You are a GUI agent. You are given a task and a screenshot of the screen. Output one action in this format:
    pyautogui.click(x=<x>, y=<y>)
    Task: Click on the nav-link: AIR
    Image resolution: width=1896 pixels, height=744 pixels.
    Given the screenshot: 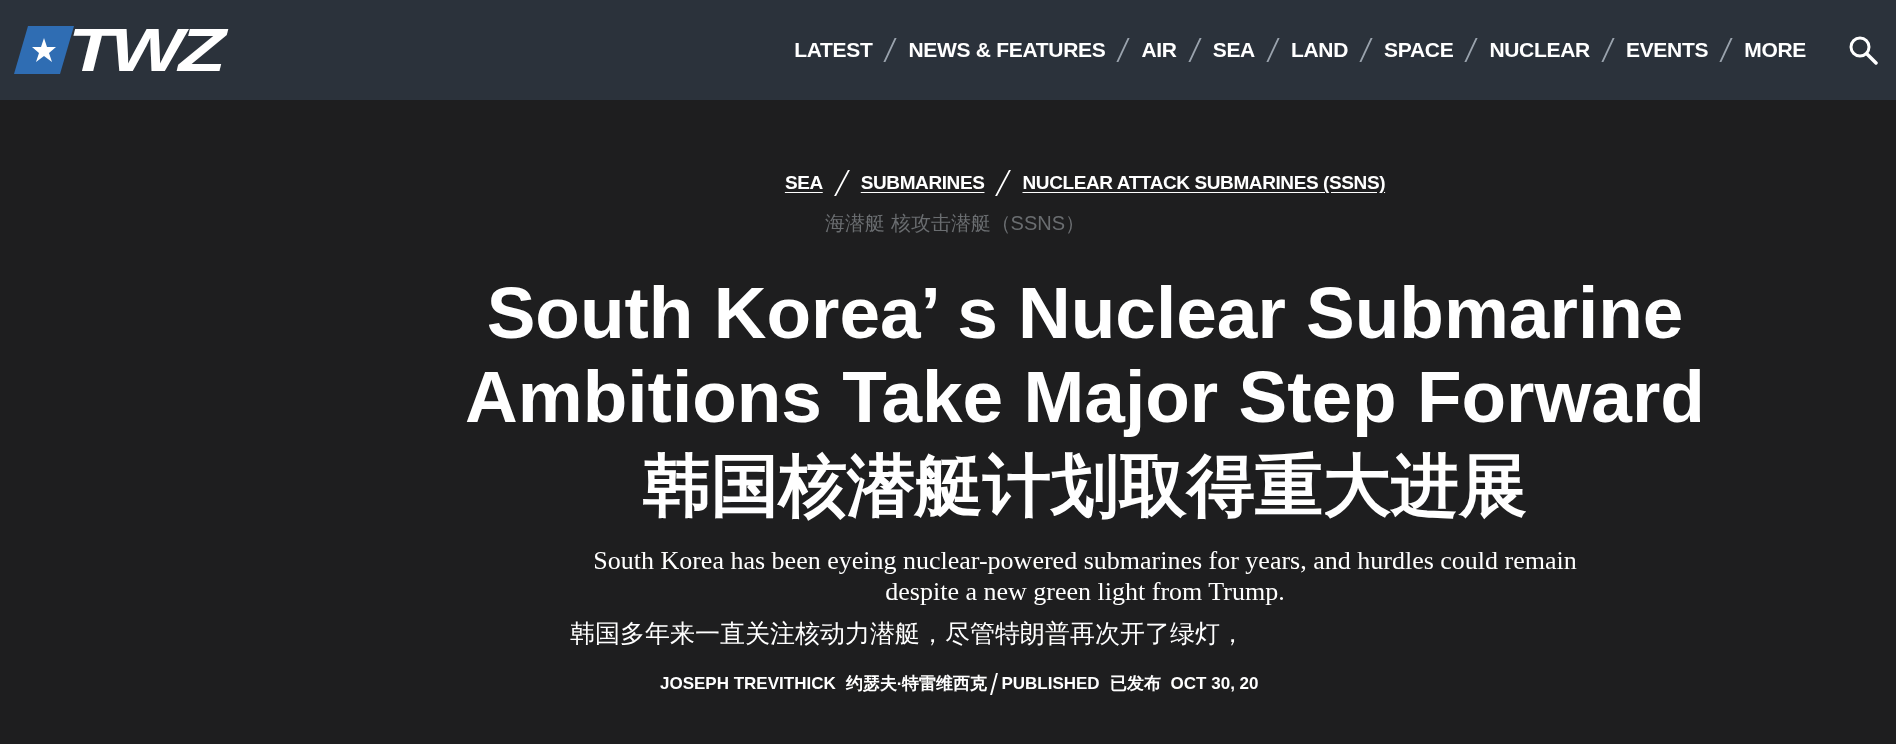 What is the action you would take?
    pyautogui.click(x=1159, y=50)
    